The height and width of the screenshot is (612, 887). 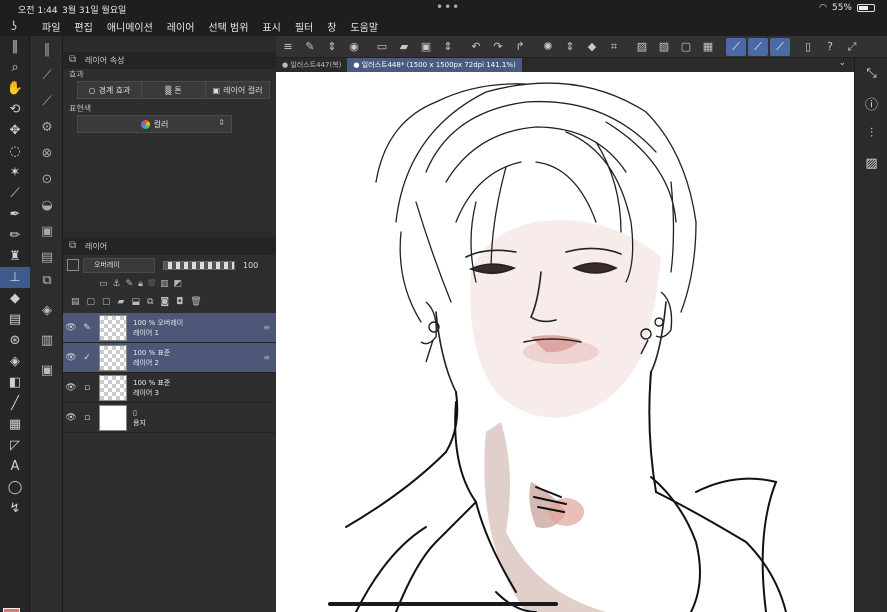 I want to click on ruler-tool-icon: ◸, so click(x=15, y=445).